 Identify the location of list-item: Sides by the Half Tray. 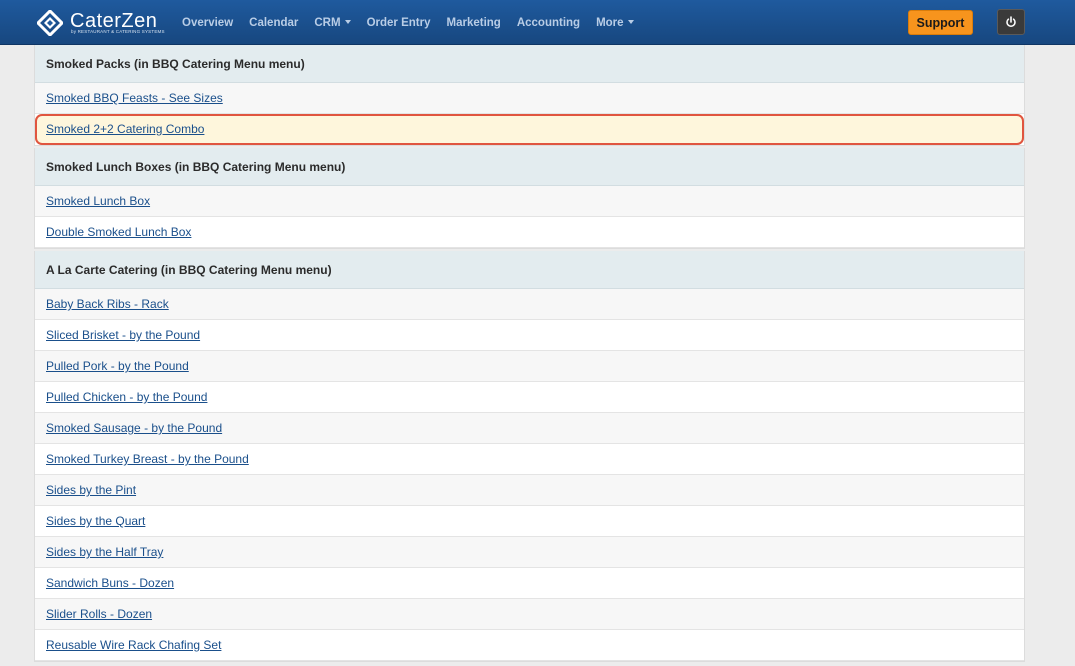
(529, 552).